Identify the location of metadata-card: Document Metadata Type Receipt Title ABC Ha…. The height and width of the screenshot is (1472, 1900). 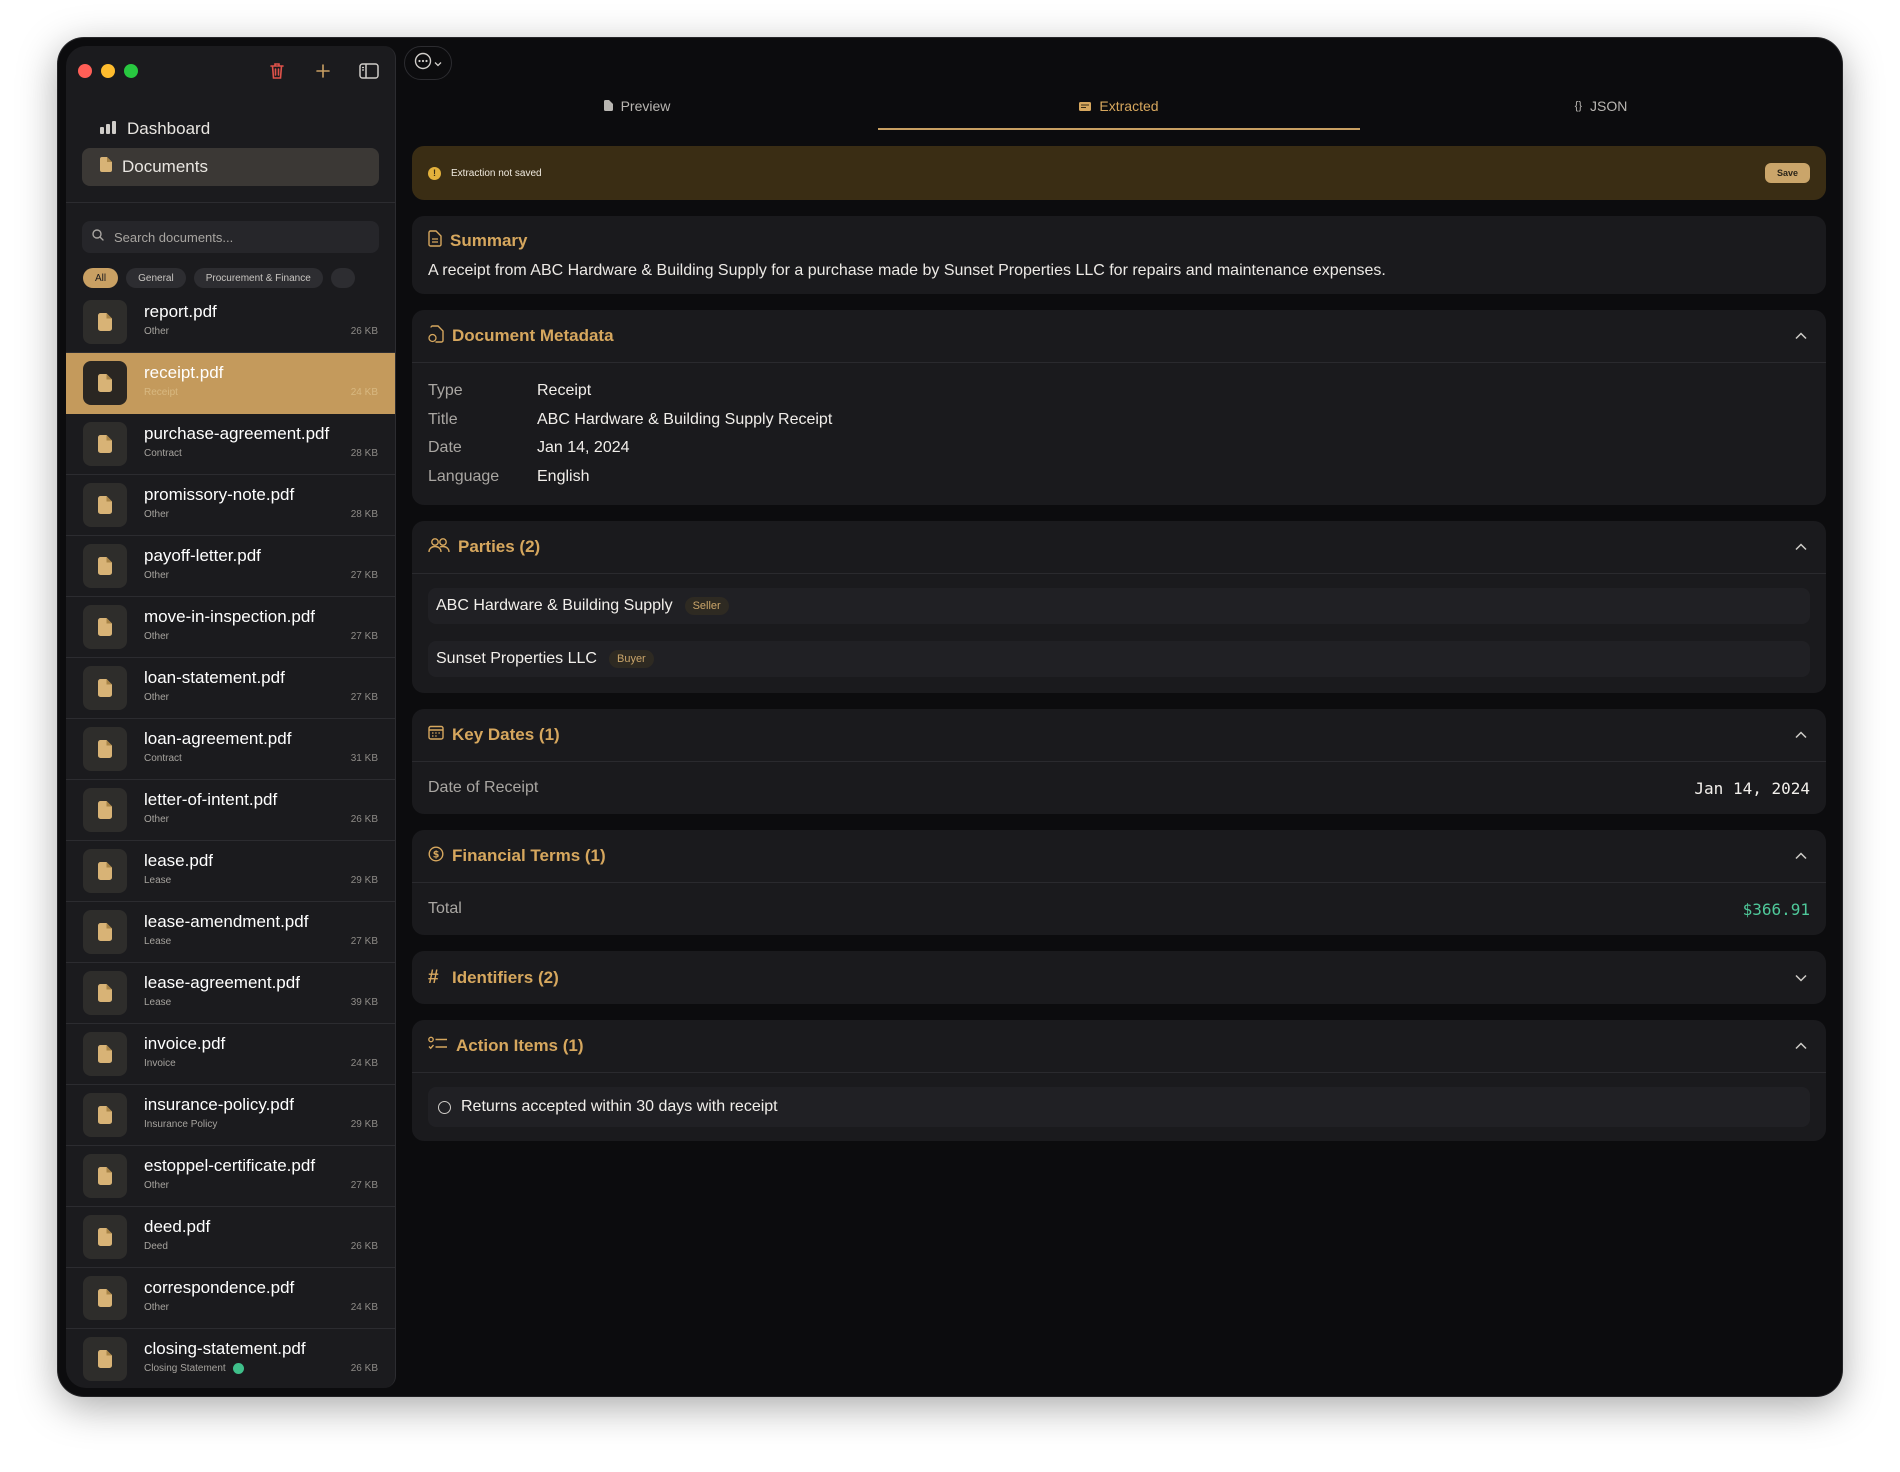
(1119, 407).